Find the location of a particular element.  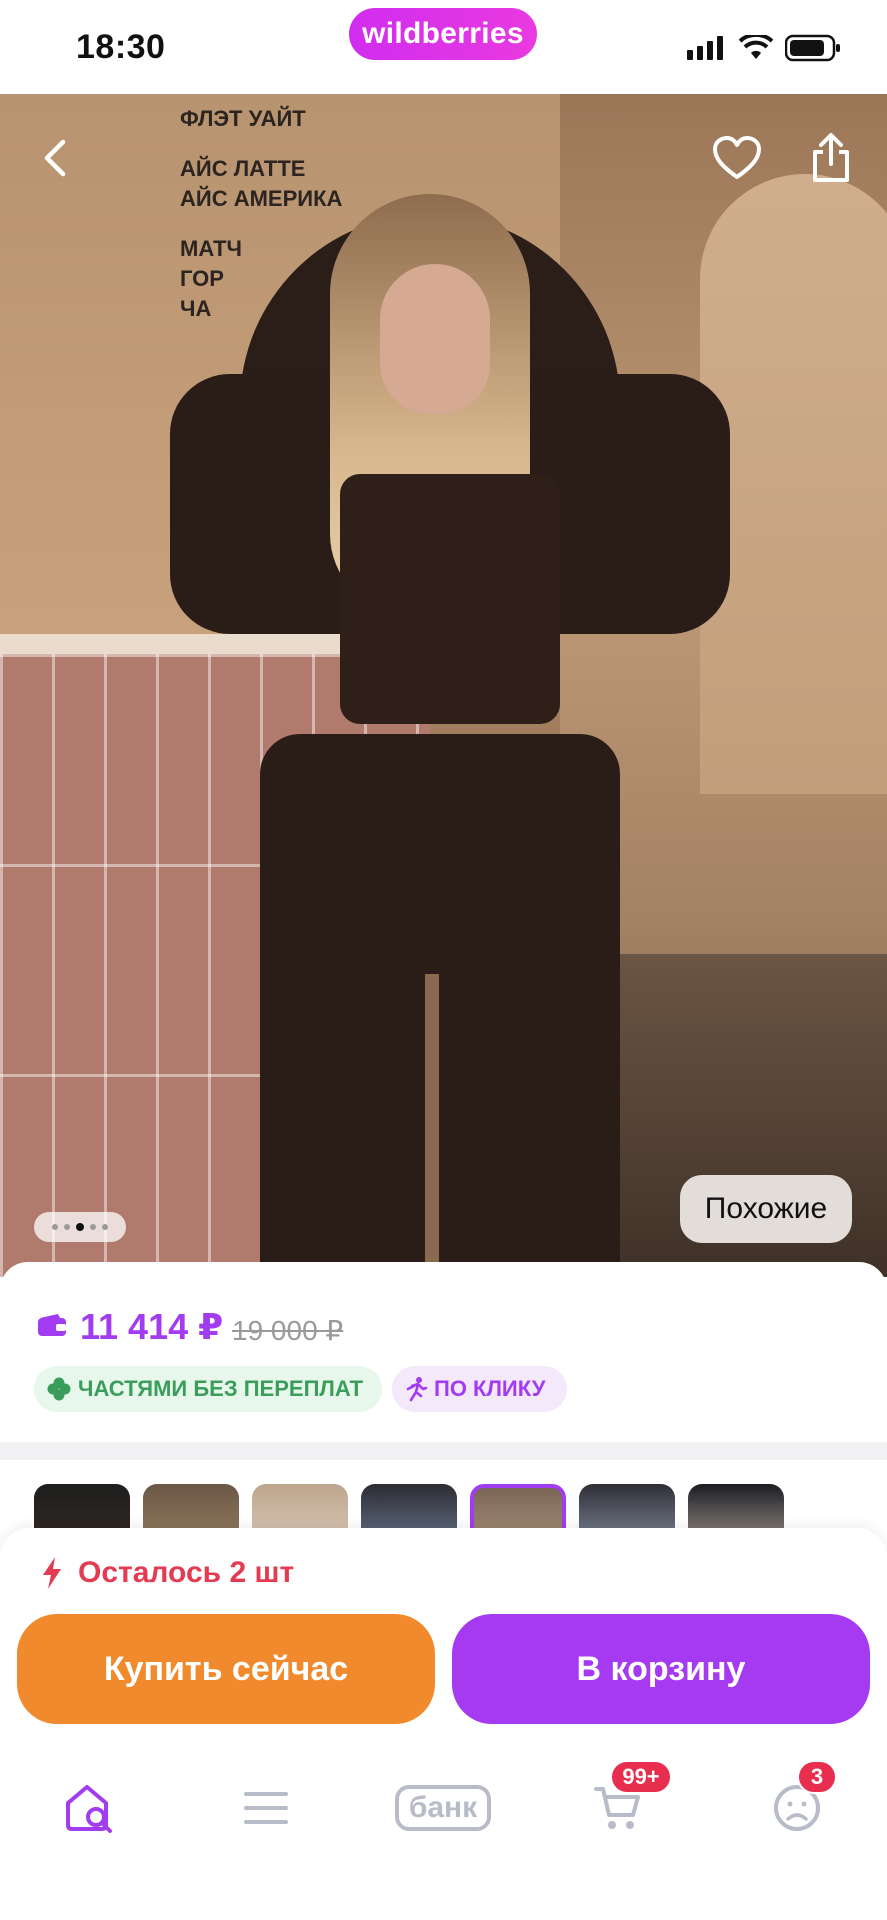

lightning-icon is located at coordinates (52, 1573).